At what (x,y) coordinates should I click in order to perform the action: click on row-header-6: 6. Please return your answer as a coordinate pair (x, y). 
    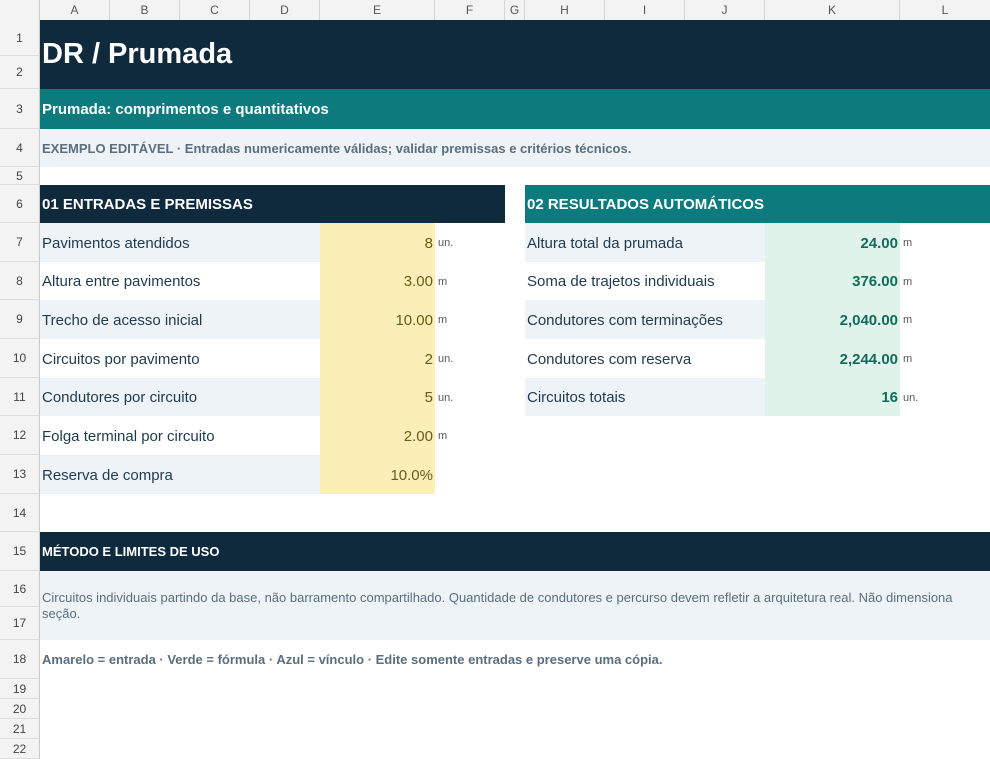
    Looking at the image, I should click on (20, 204).